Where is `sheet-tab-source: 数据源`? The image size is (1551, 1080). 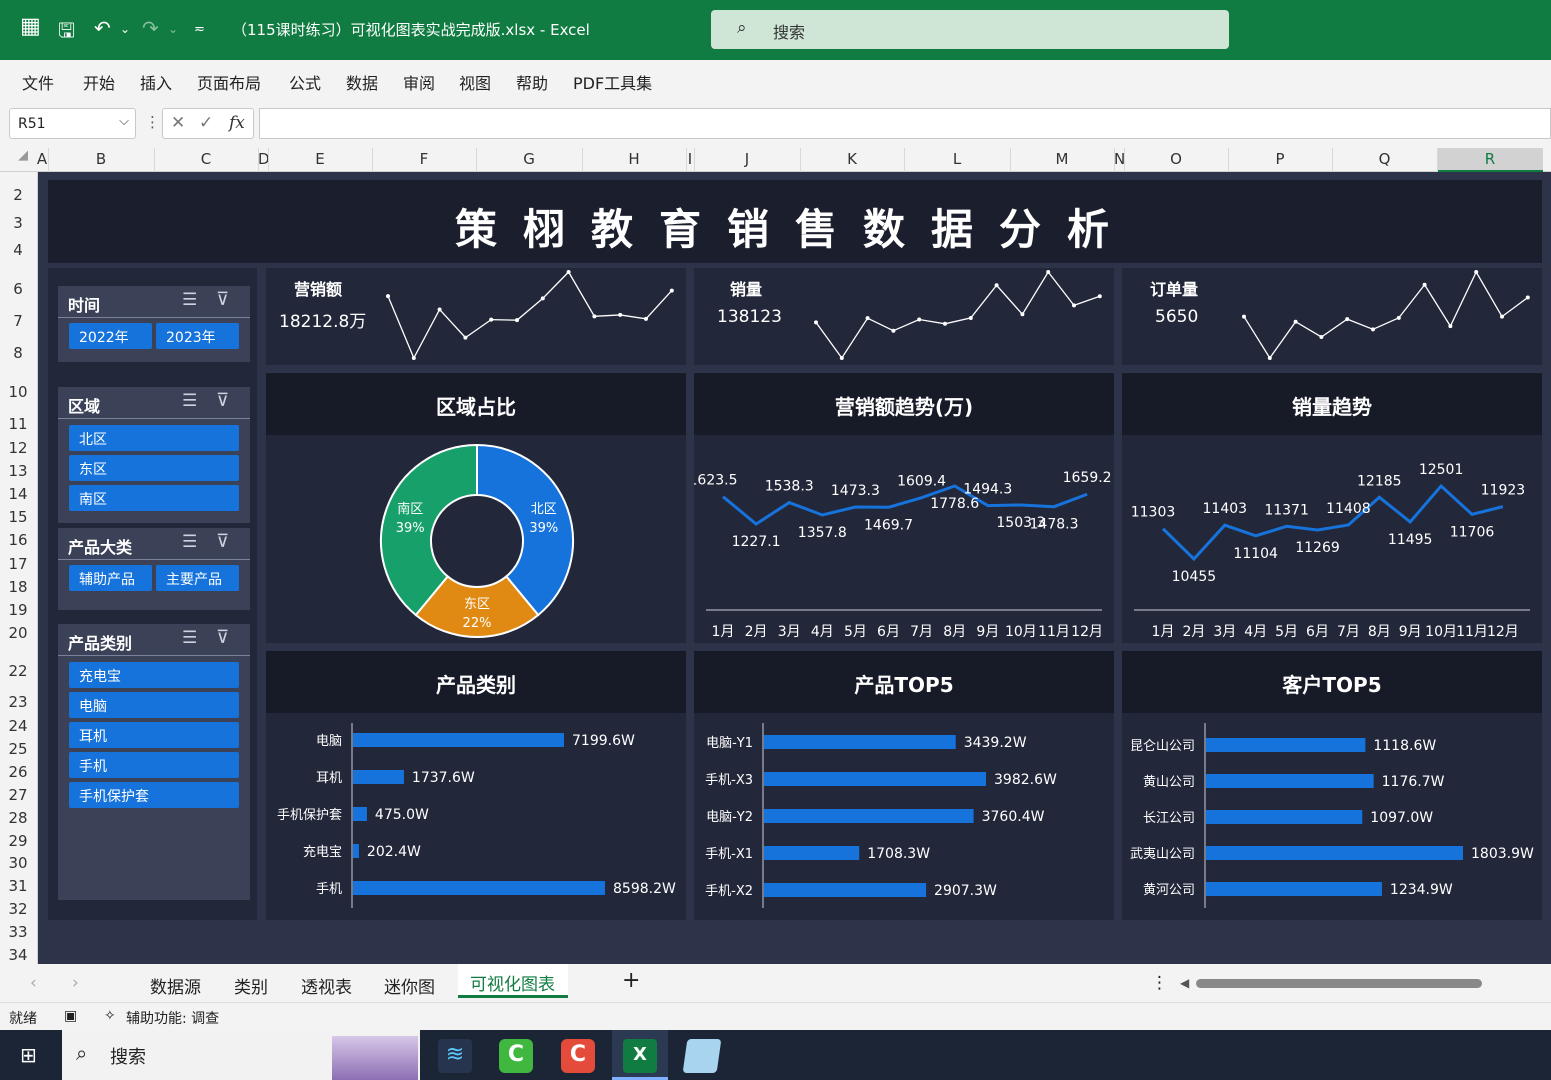
sheet-tab-source: 数据源 is located at coordinates (175, 985).